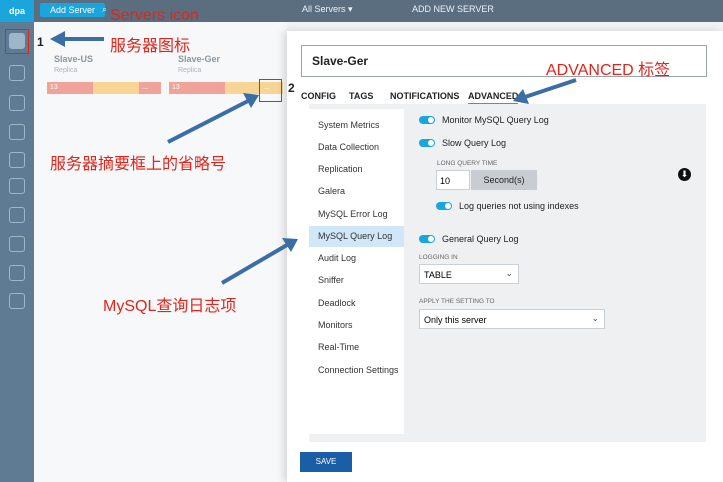 The image size is (723, 482). What do you see at coordinates (318, 96) in the screenshot?
I see `tab-config: CONFIG` at bounding box center [318, 96].